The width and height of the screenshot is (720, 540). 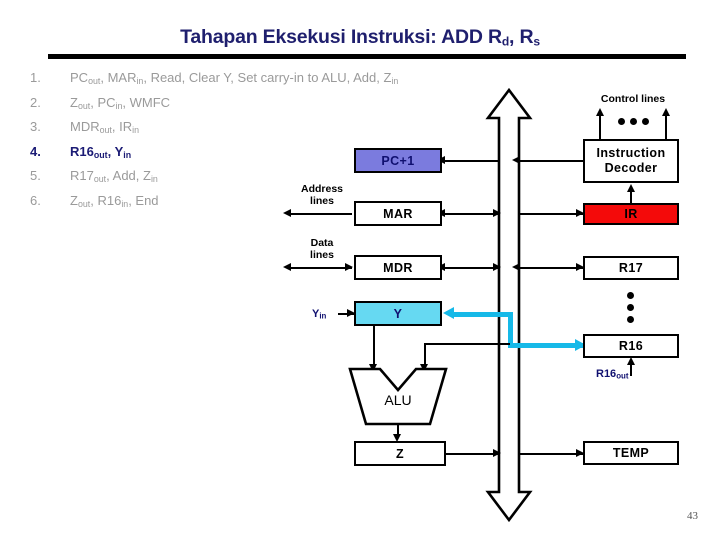 I want to click on wire-ir-to-decoder, so click(x=631, y=197).